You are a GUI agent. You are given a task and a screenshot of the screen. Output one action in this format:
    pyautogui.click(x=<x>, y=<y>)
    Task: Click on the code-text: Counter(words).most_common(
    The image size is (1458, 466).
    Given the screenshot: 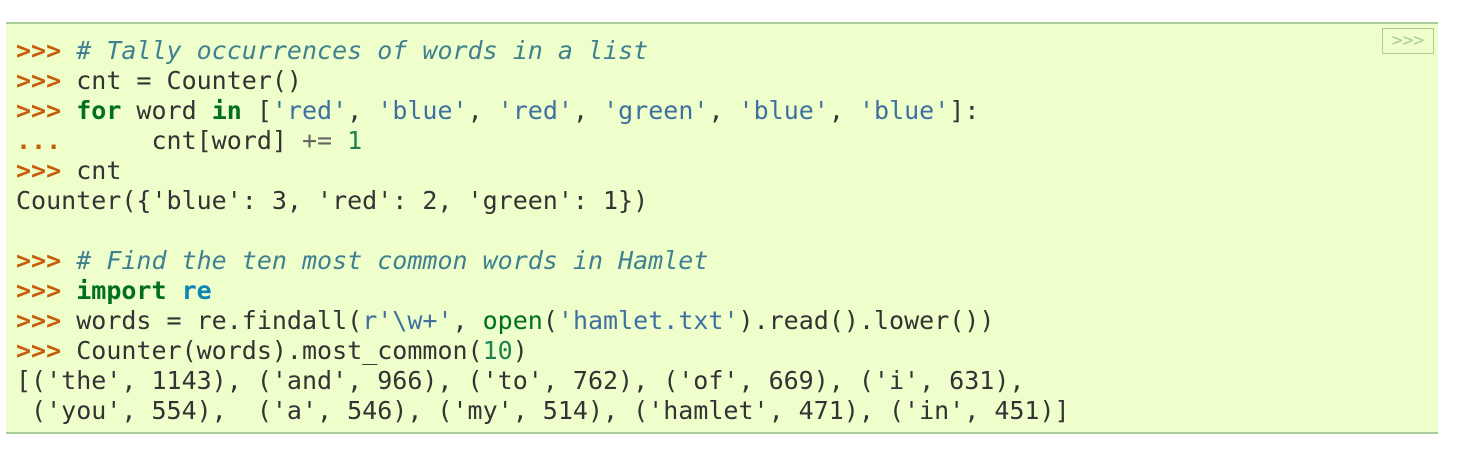 What is the action you would take?
    pyautogui.click(x=279, y=350)
    